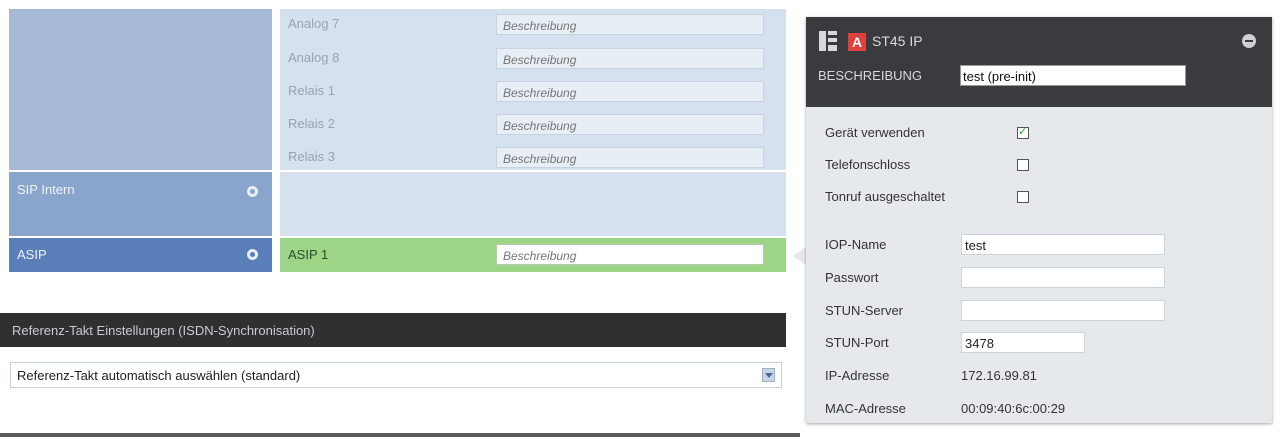 The width and height of the screenshot is (1287, 445). Describe the element at coordinates (46, 189) in the screenshot. I see `sidebar-item-label: SIP Intern` at that location.